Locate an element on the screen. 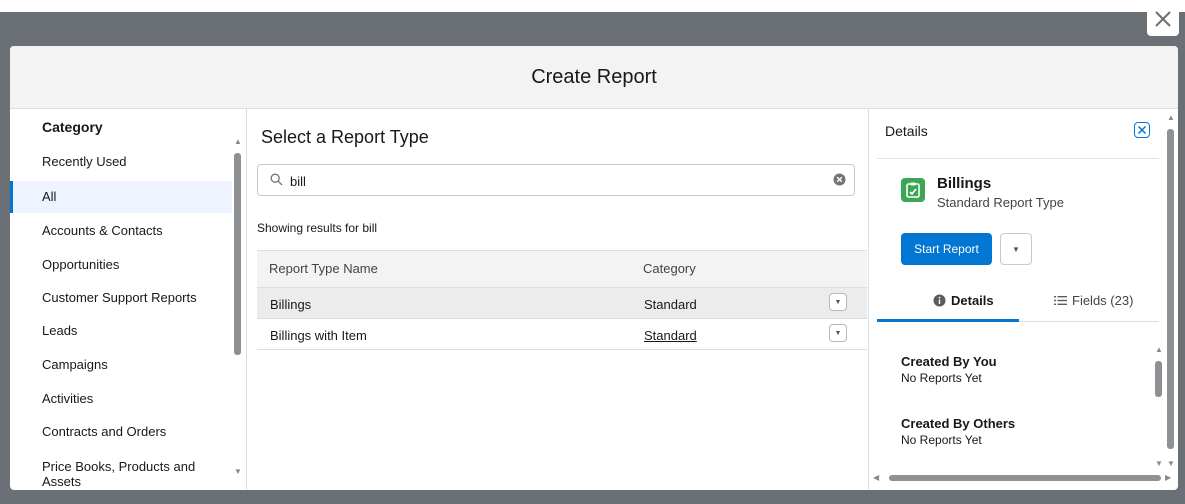 The width and height of the screenshot is (1185, 504). category-item-campaigns: Campaigns is located at coordinates (121, 365).